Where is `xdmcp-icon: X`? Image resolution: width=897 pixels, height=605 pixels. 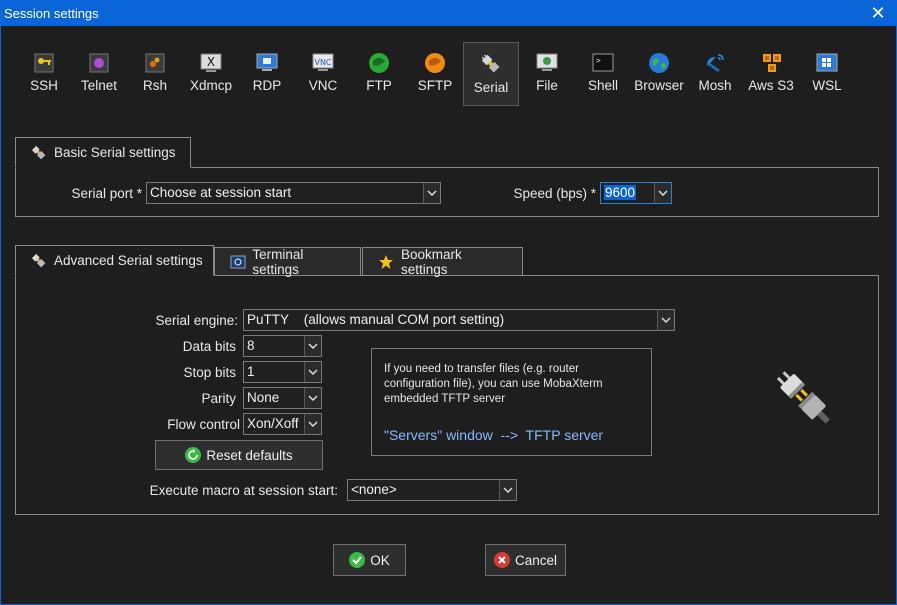
xdmcp-icon: X is located at coordinates (211, 63).